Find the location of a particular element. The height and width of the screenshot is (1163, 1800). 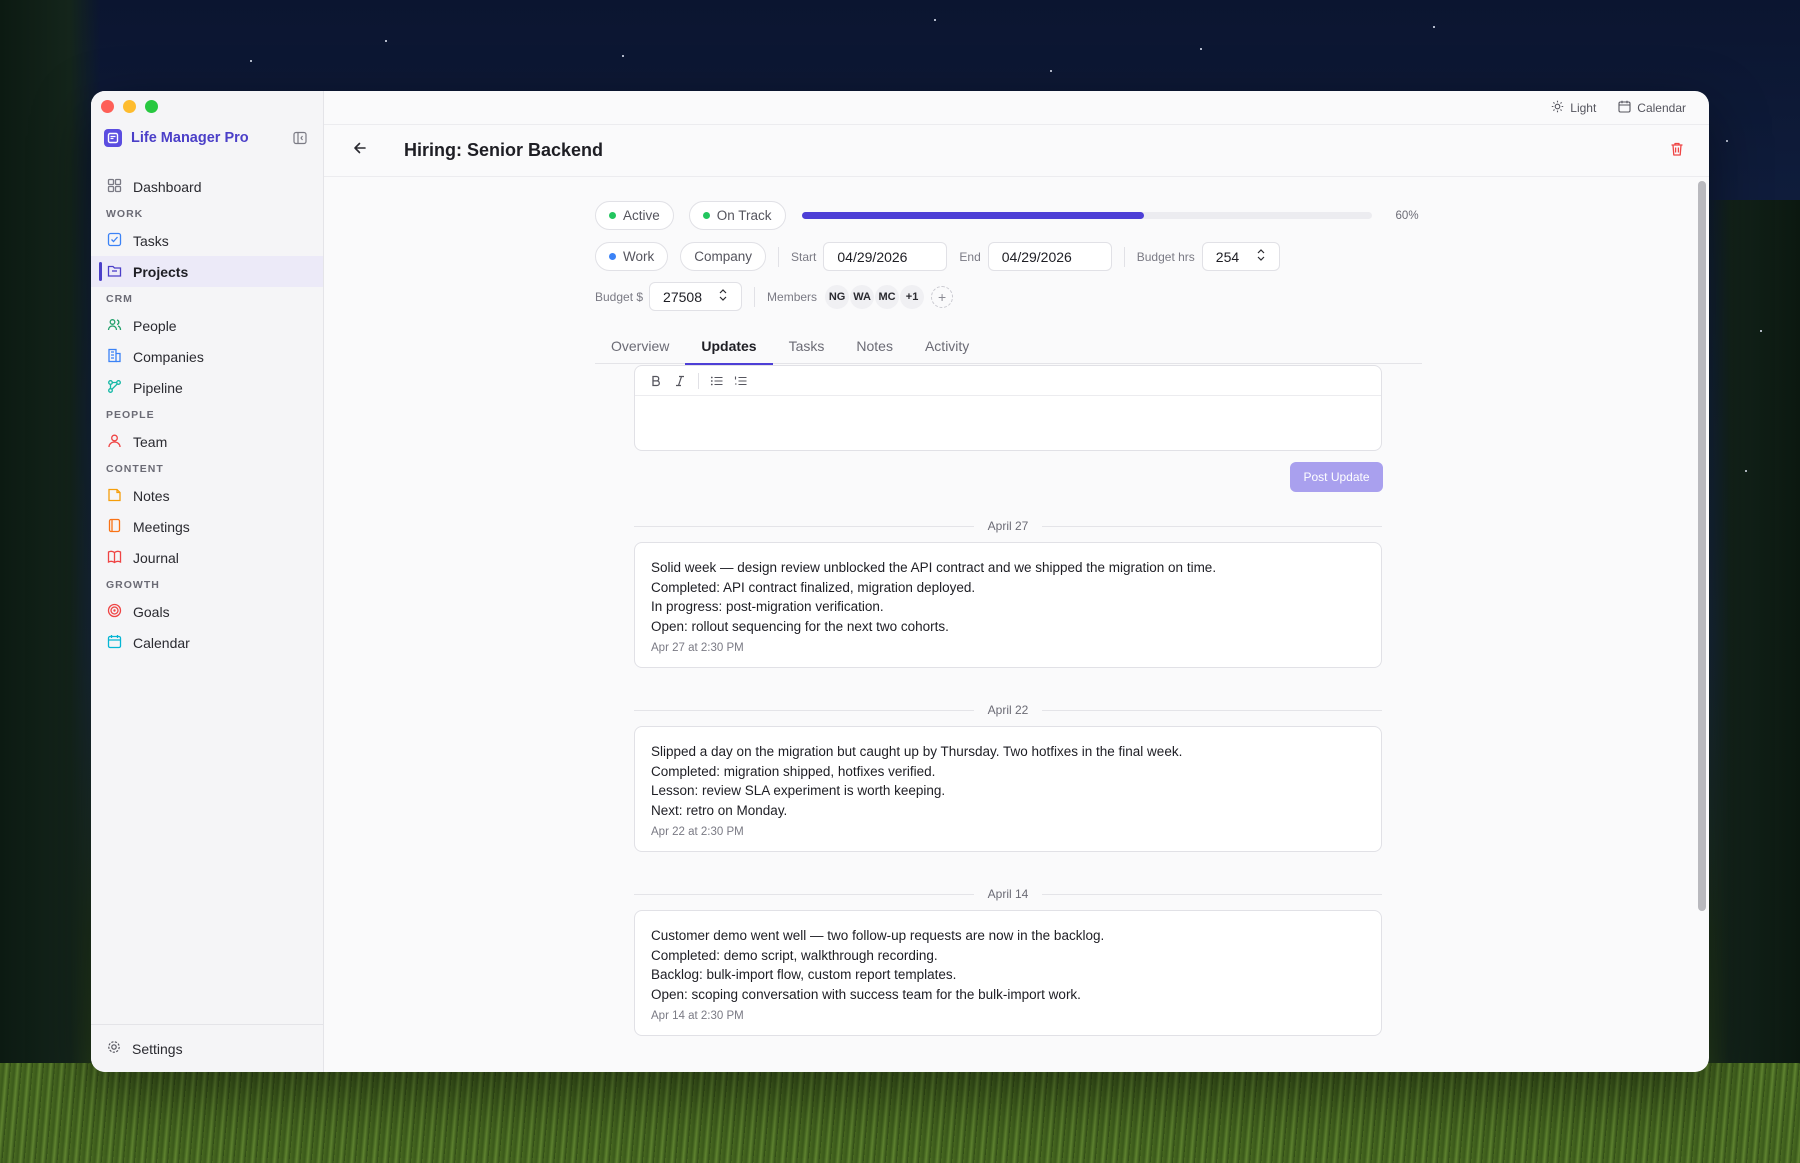

sidebar-item-pipeline: Pipeline is located at coordinates (207, 387).